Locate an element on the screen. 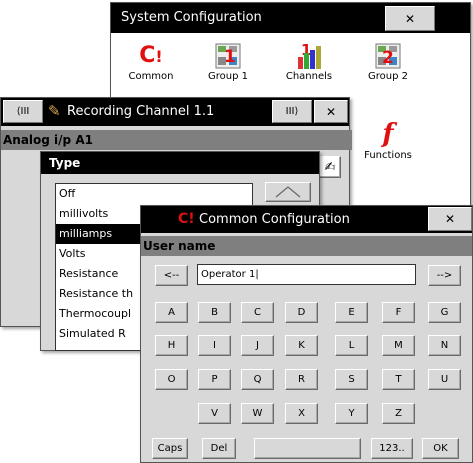 Image resolution: width=473 pixels, height=463 pixels. section-header: Analog i/p A1 is located at coordinates (176, 140).